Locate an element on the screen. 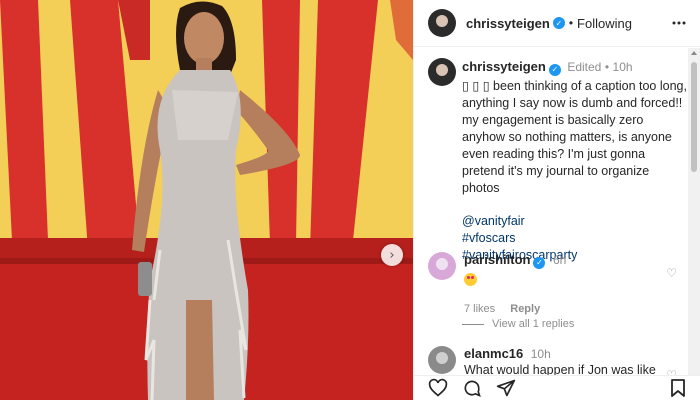  view-replies-button: View all 1 replies is located at coordinates (518, 324).